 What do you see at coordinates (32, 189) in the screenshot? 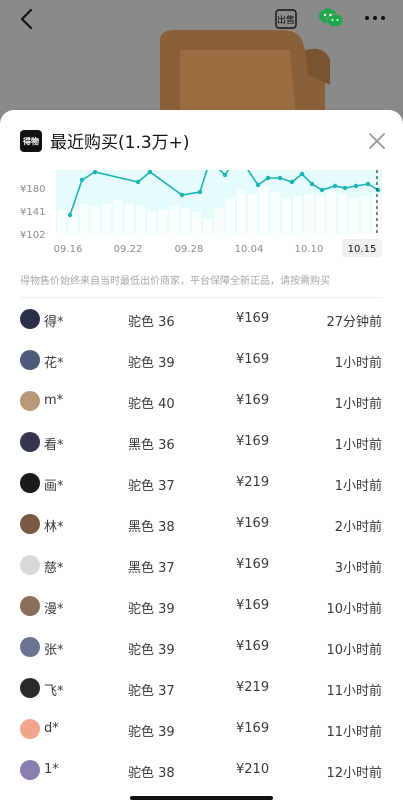
I see `y-tick-label: ¥180` at bounding box center [32, 189].